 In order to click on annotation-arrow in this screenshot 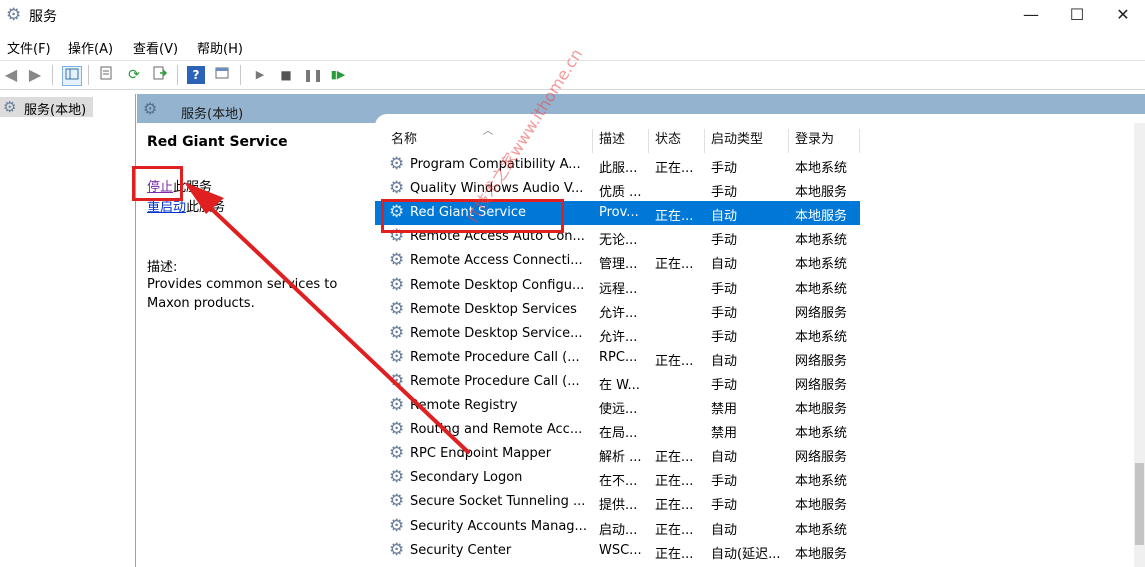, I will do `click(327, 318)`.